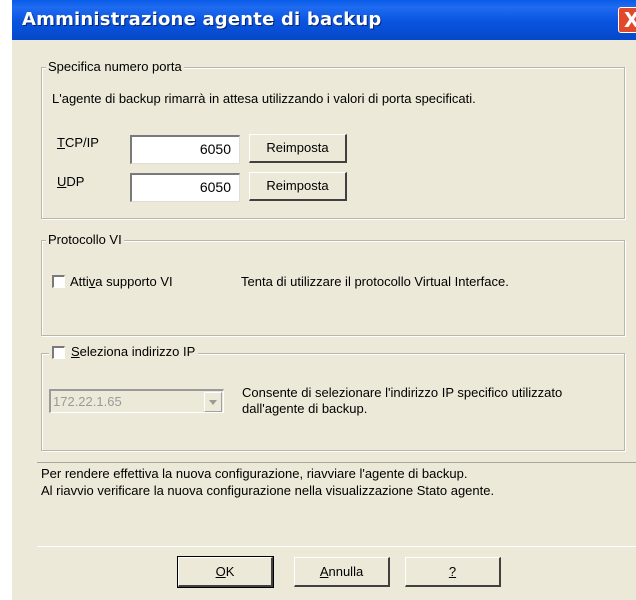 This screenshot has width=636, height=600. Describe the element at coordinates (342, 572) in the screenshot. I see `cancel-button: Annulla` at that location.